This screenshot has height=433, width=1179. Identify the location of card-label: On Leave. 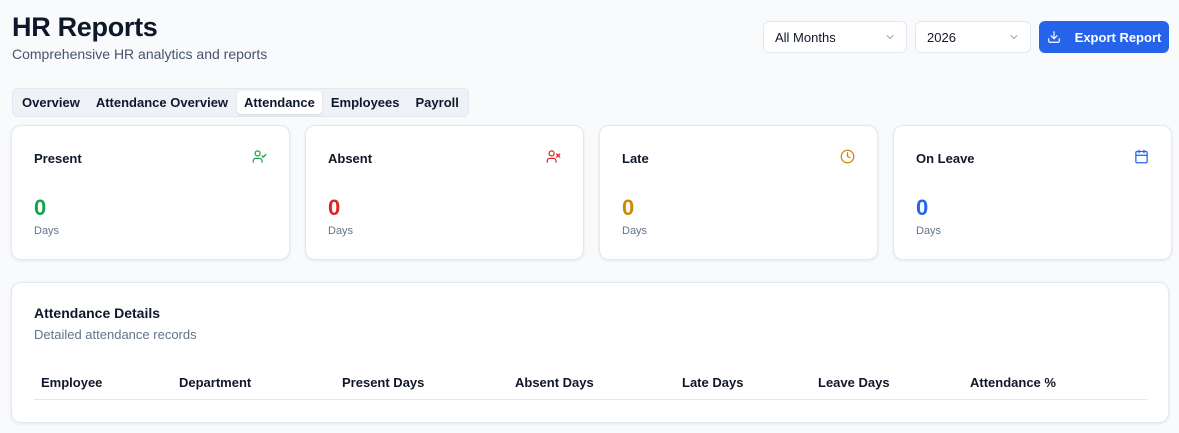
(945, 158).